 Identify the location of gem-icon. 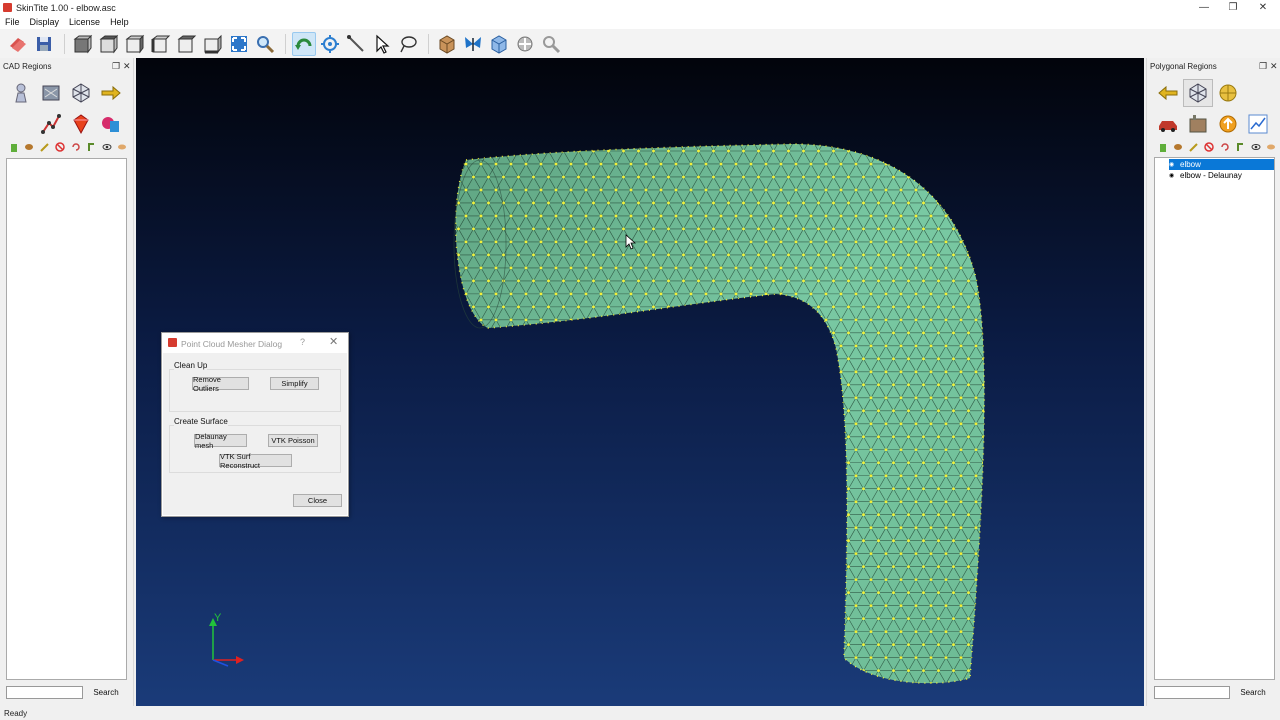
(81, 124).